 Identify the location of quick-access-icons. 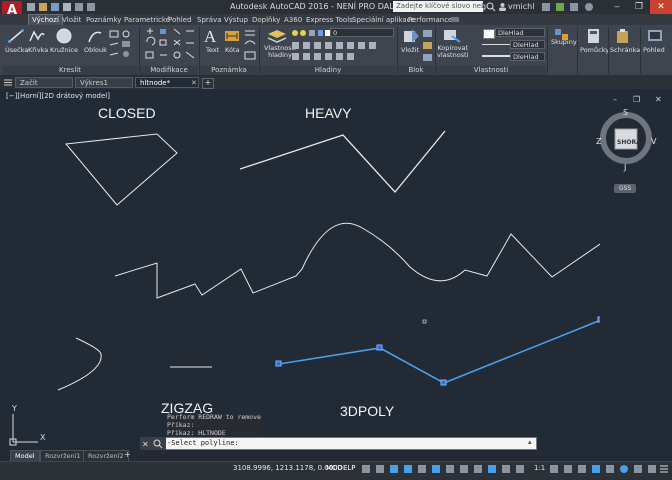
(66, 7).